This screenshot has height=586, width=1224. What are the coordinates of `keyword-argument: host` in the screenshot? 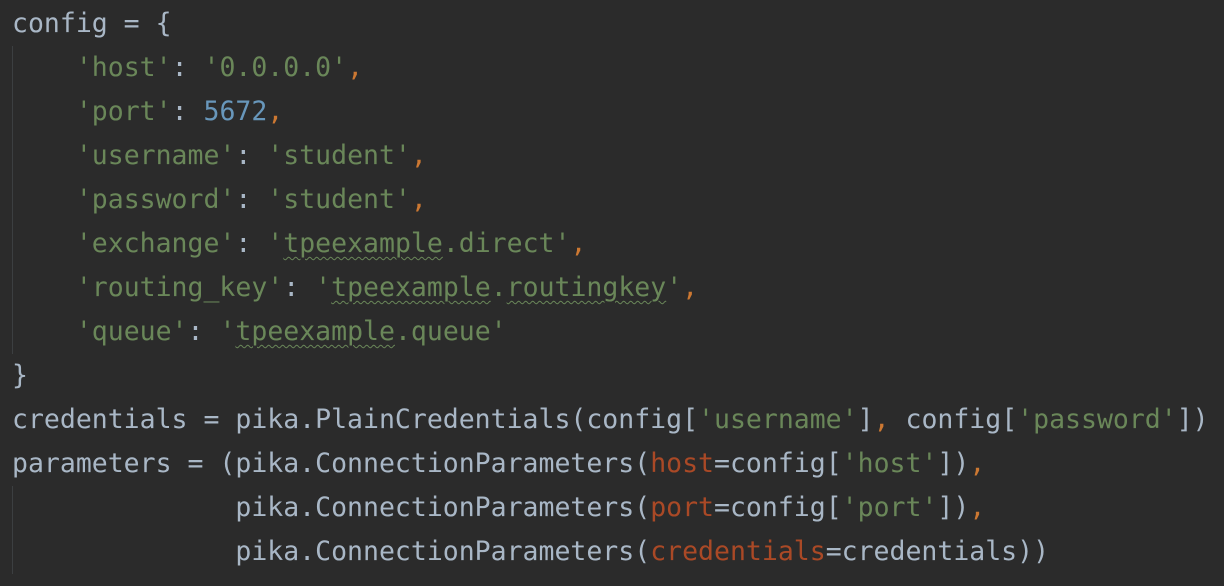 It's located at (682, 463).